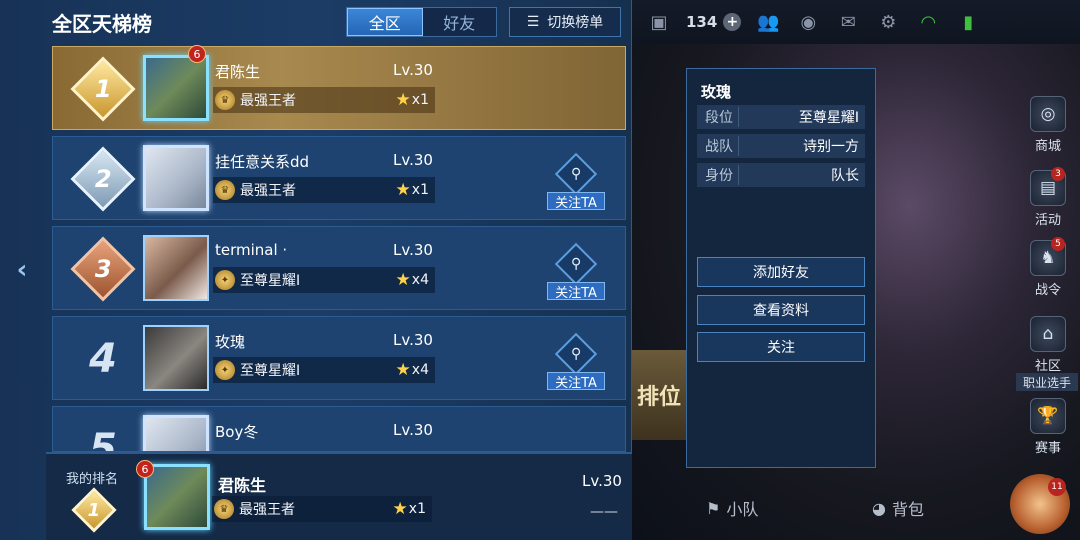  Describe the element at coordinates (102, 24) in the screenshot. I see `page-title: 全区天梯榜` at that location.